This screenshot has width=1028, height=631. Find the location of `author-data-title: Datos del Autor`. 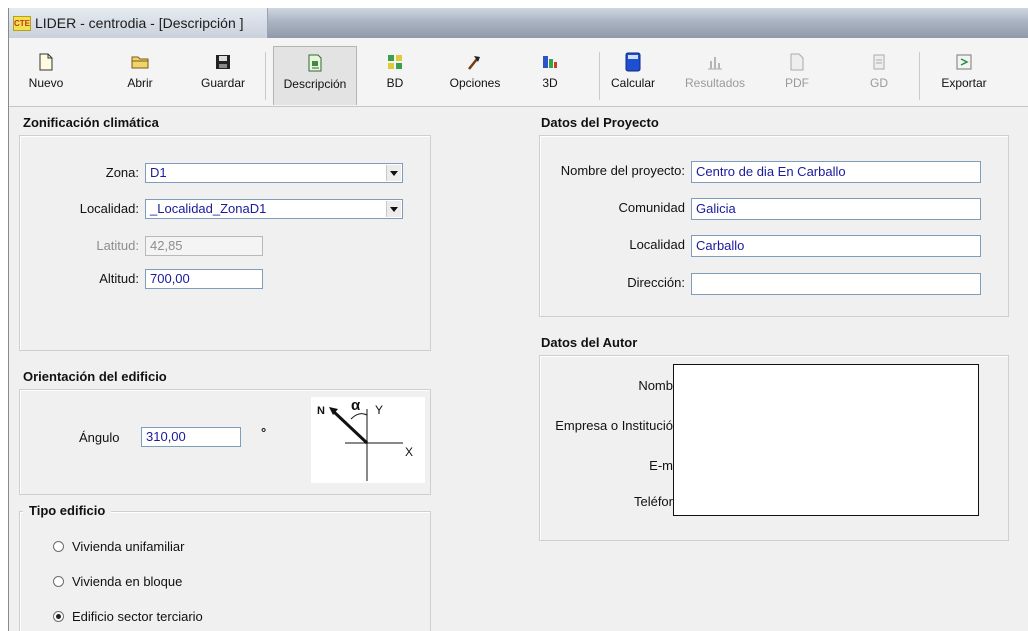

author-data-title: Datos del Autor is located at coordinates (589, 342).